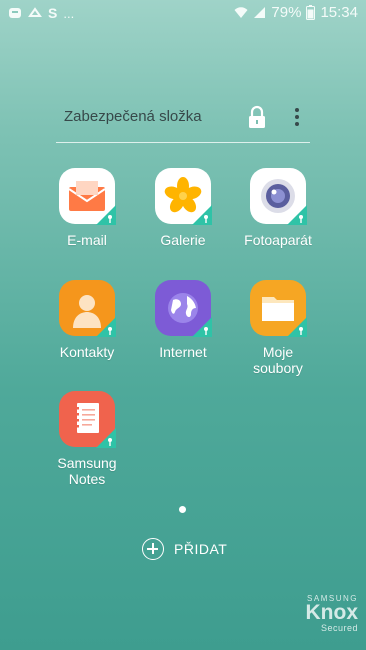  What do you see at coordinates (87, 439) in the screenshot?
I see `app-samsung-notes: Samsung Notes` at bounding box center [87, 439].